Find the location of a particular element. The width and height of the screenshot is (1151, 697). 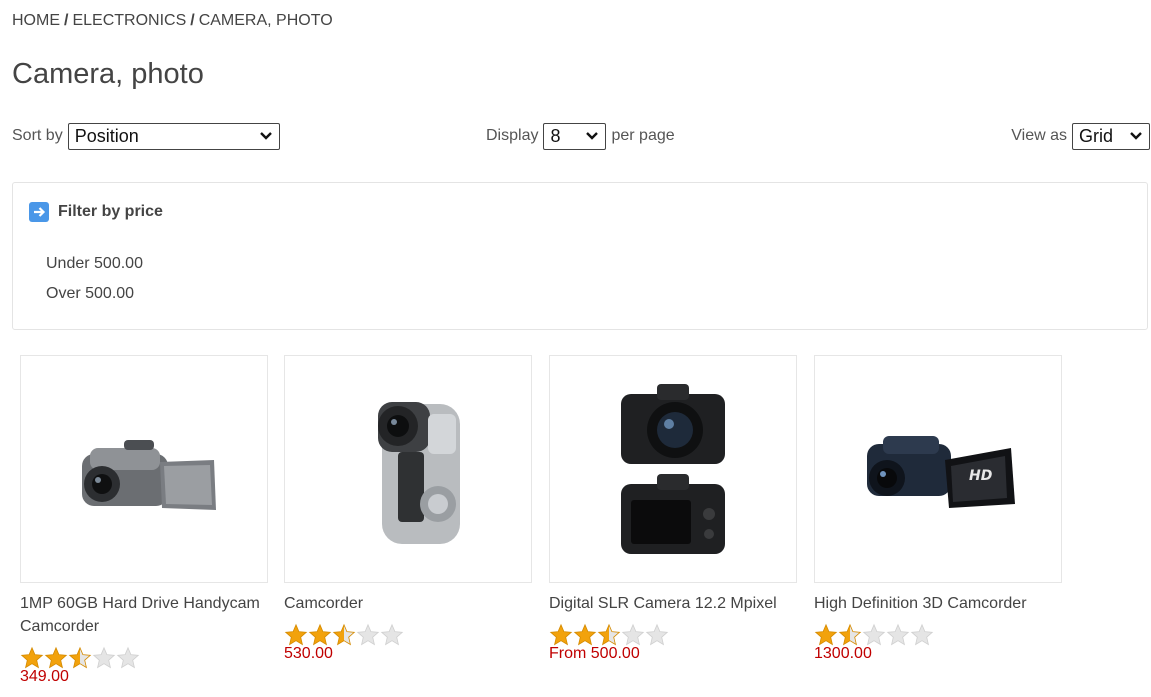

sort-select: Position is located at coordinates (173, 136).